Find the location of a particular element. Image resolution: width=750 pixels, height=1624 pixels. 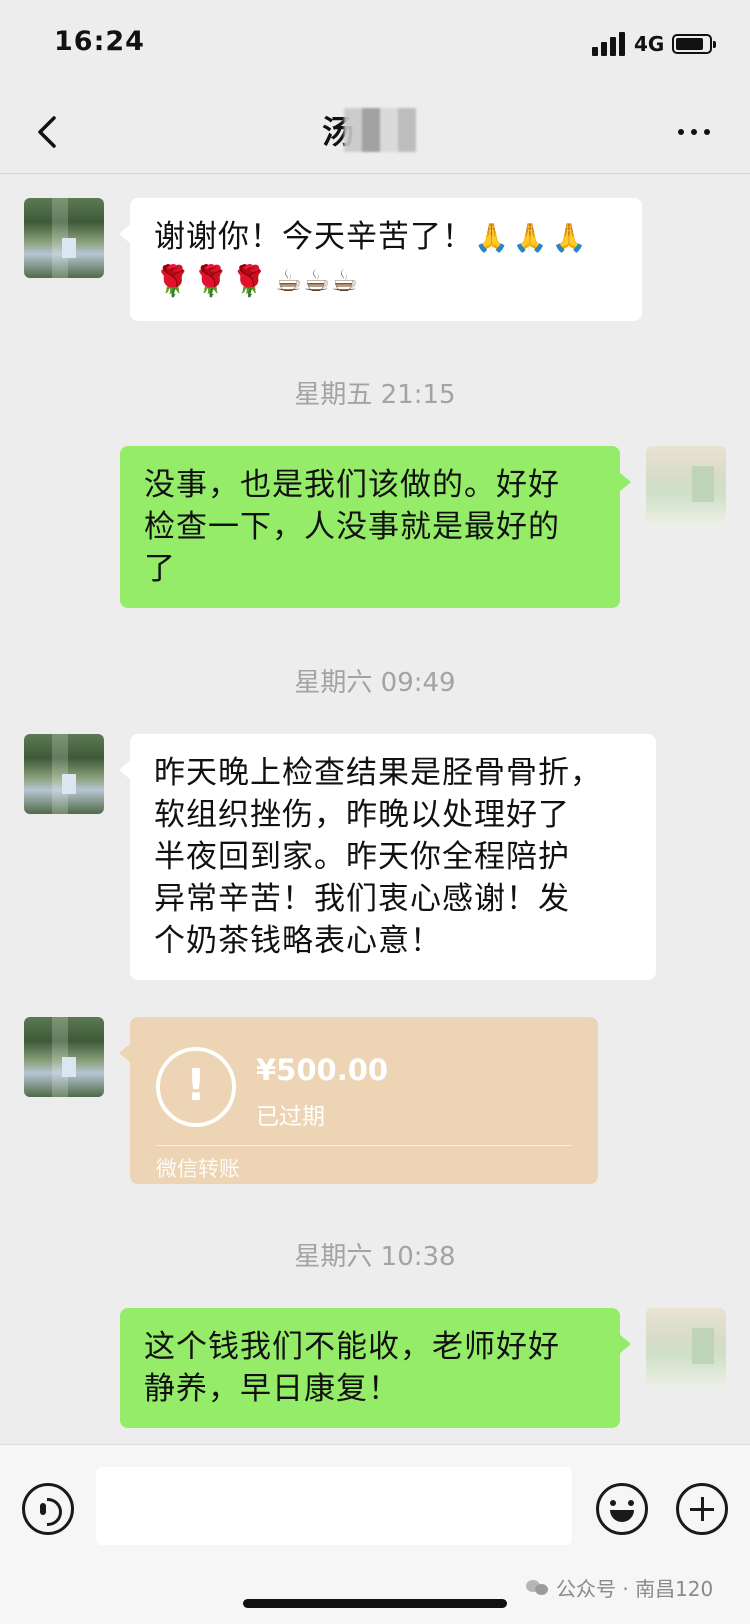

message-line: 昨天晚上检查结果是胫骨骨折， is located at coordinates (378, 773).